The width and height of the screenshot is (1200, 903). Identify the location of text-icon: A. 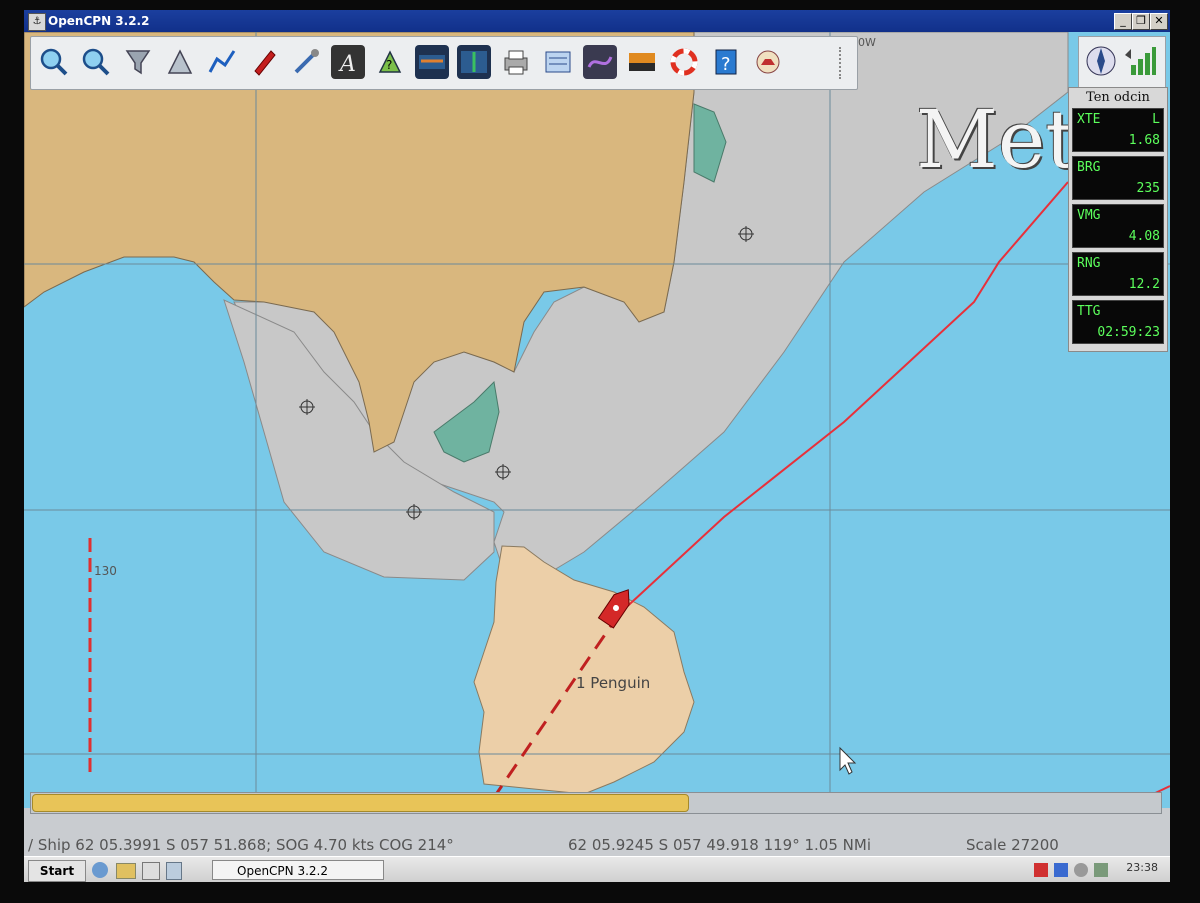
(347, 64).